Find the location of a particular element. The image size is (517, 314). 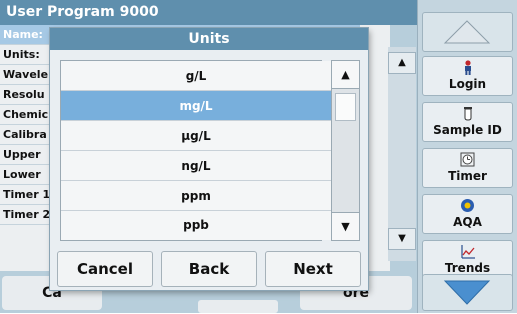

cancel-button: Cancel is located at coordinates (105, 269).